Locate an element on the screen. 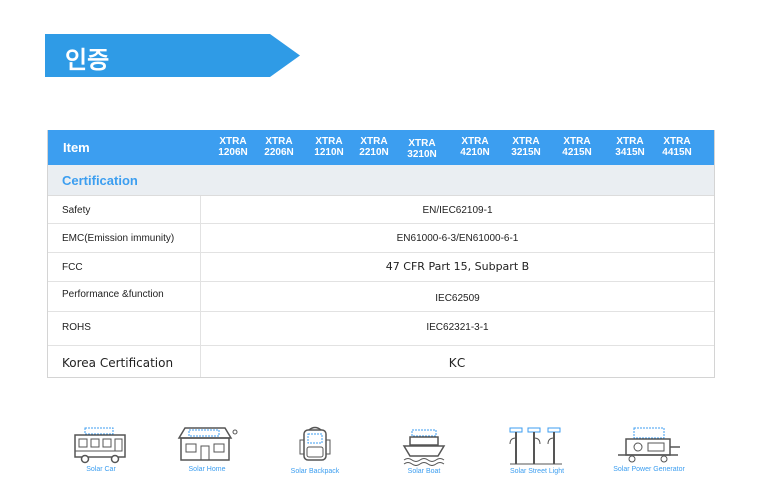  solar-boat-item: Solar Boat is located at coordinates (424, 449).